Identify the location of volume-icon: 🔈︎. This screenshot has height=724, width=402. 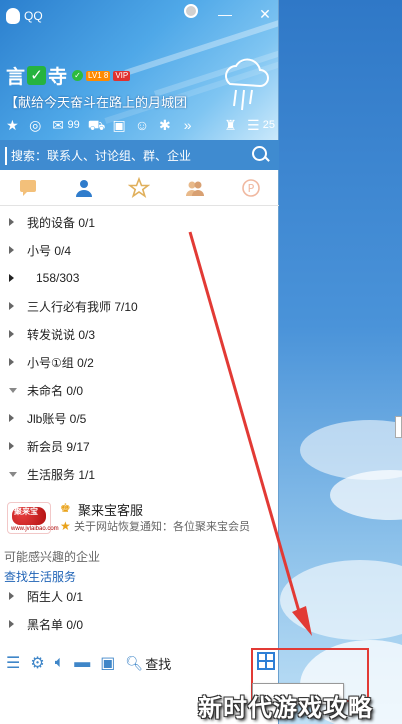
(60, 663).